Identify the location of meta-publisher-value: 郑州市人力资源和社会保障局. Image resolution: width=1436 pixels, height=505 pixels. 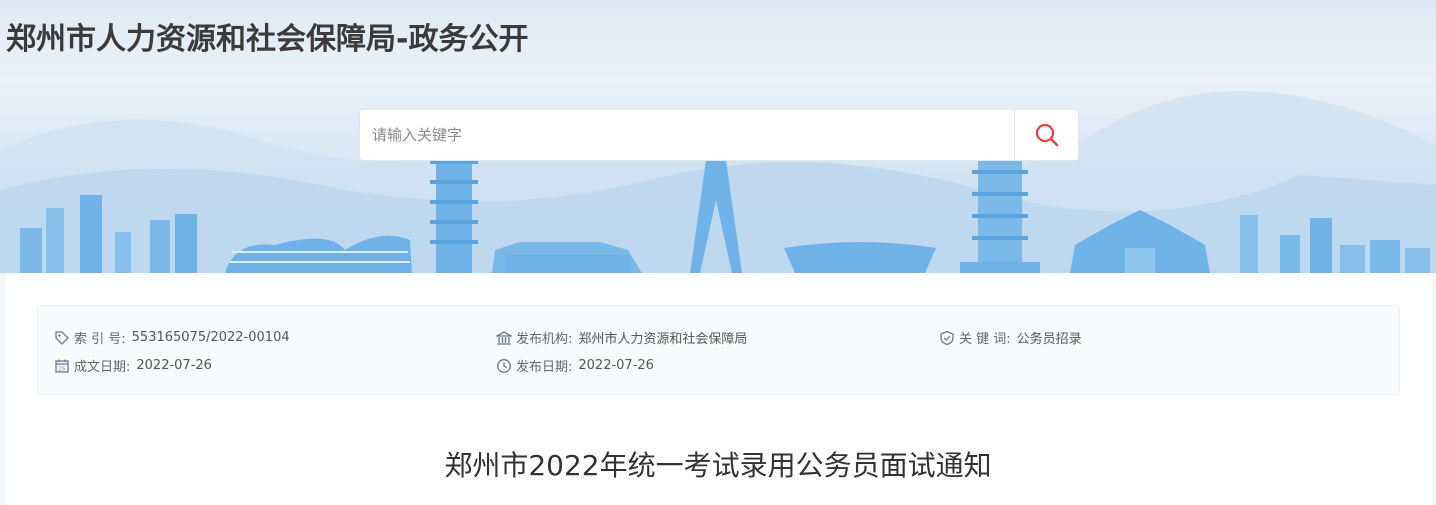
(663, 339).